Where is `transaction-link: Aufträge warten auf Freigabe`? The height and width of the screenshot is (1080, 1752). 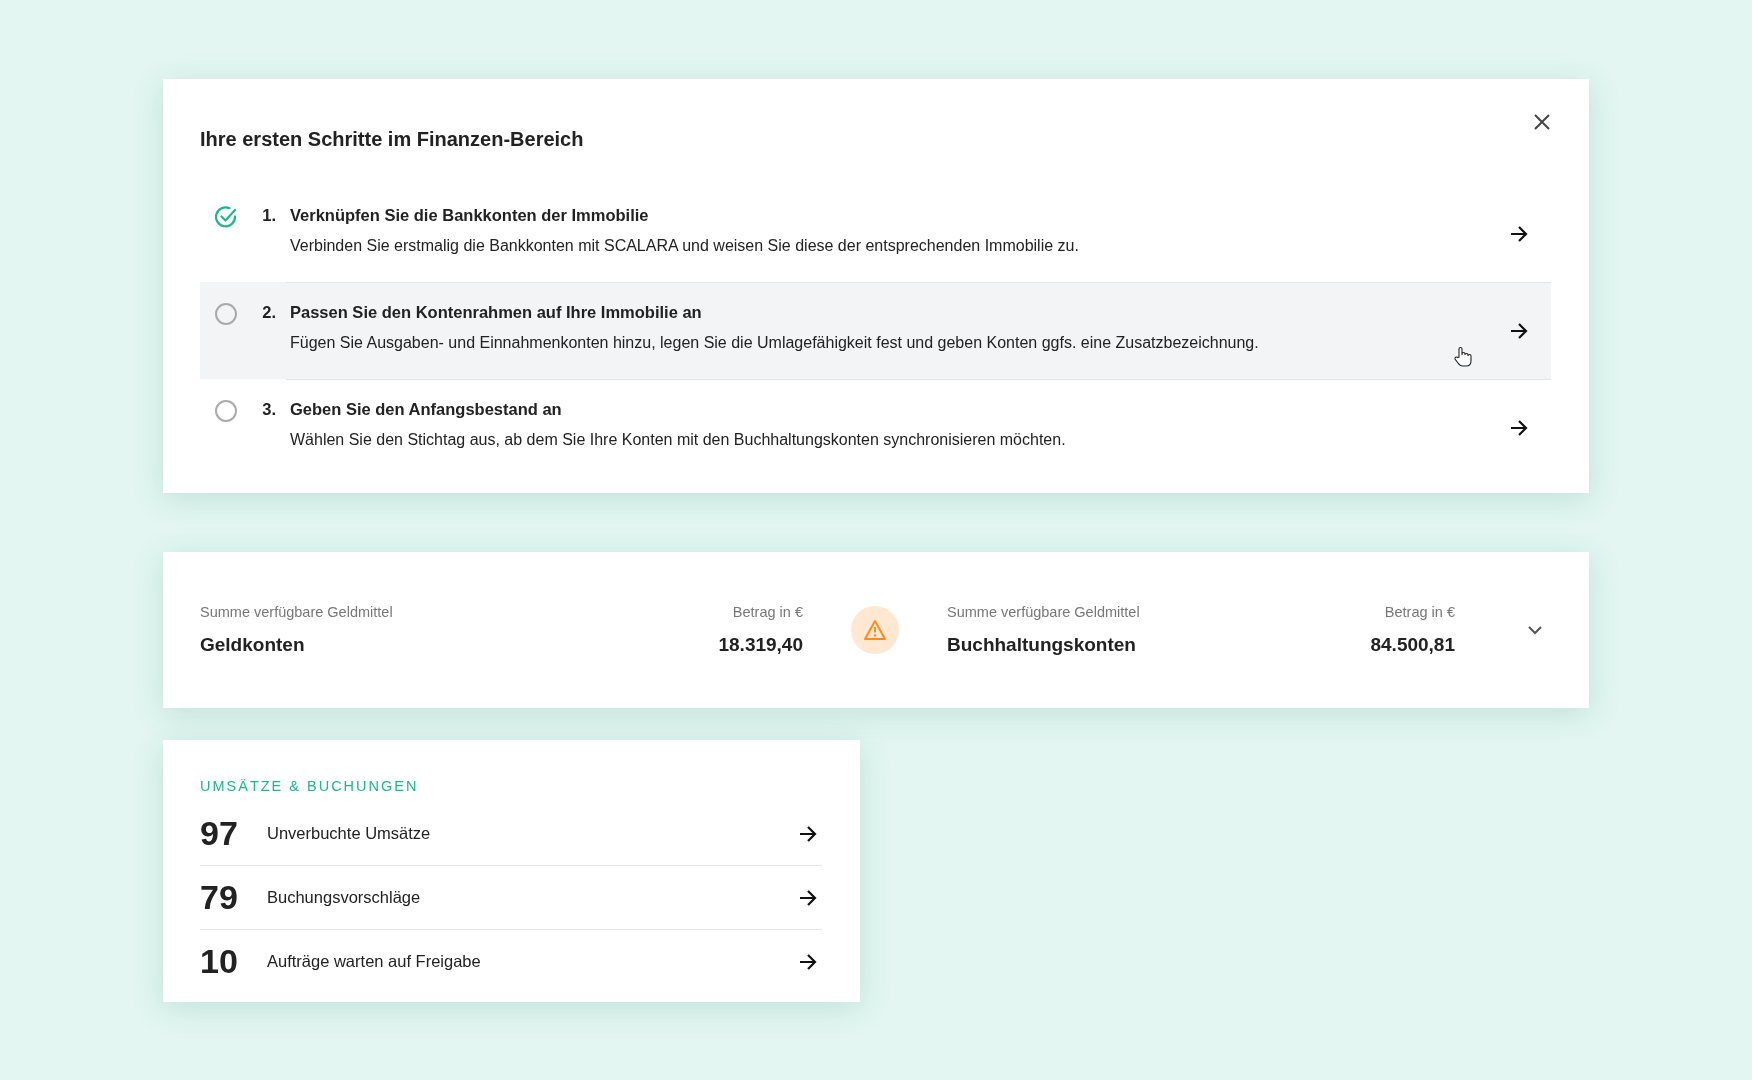
transaction-link: Aufträge warten auf Freigabe is located at coordinates (532, 961).